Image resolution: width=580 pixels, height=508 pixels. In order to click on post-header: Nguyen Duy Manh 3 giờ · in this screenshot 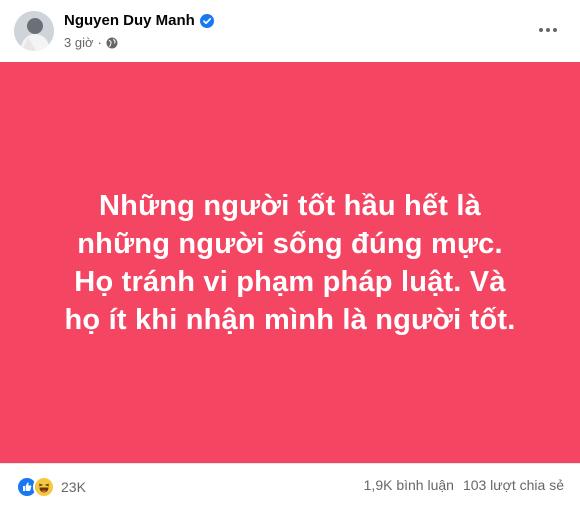, I will do `click(290, 31)`.